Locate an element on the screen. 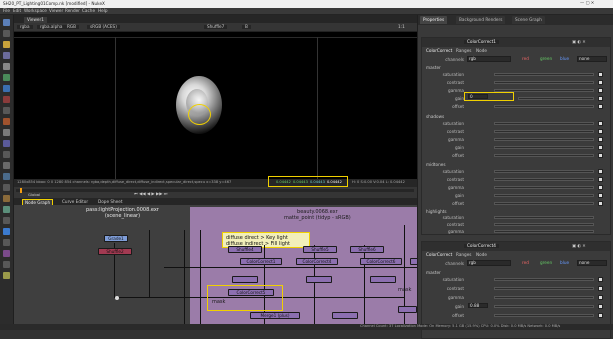  input-a-dropdown: Shuffle7 is located at coordinates (216, 27).